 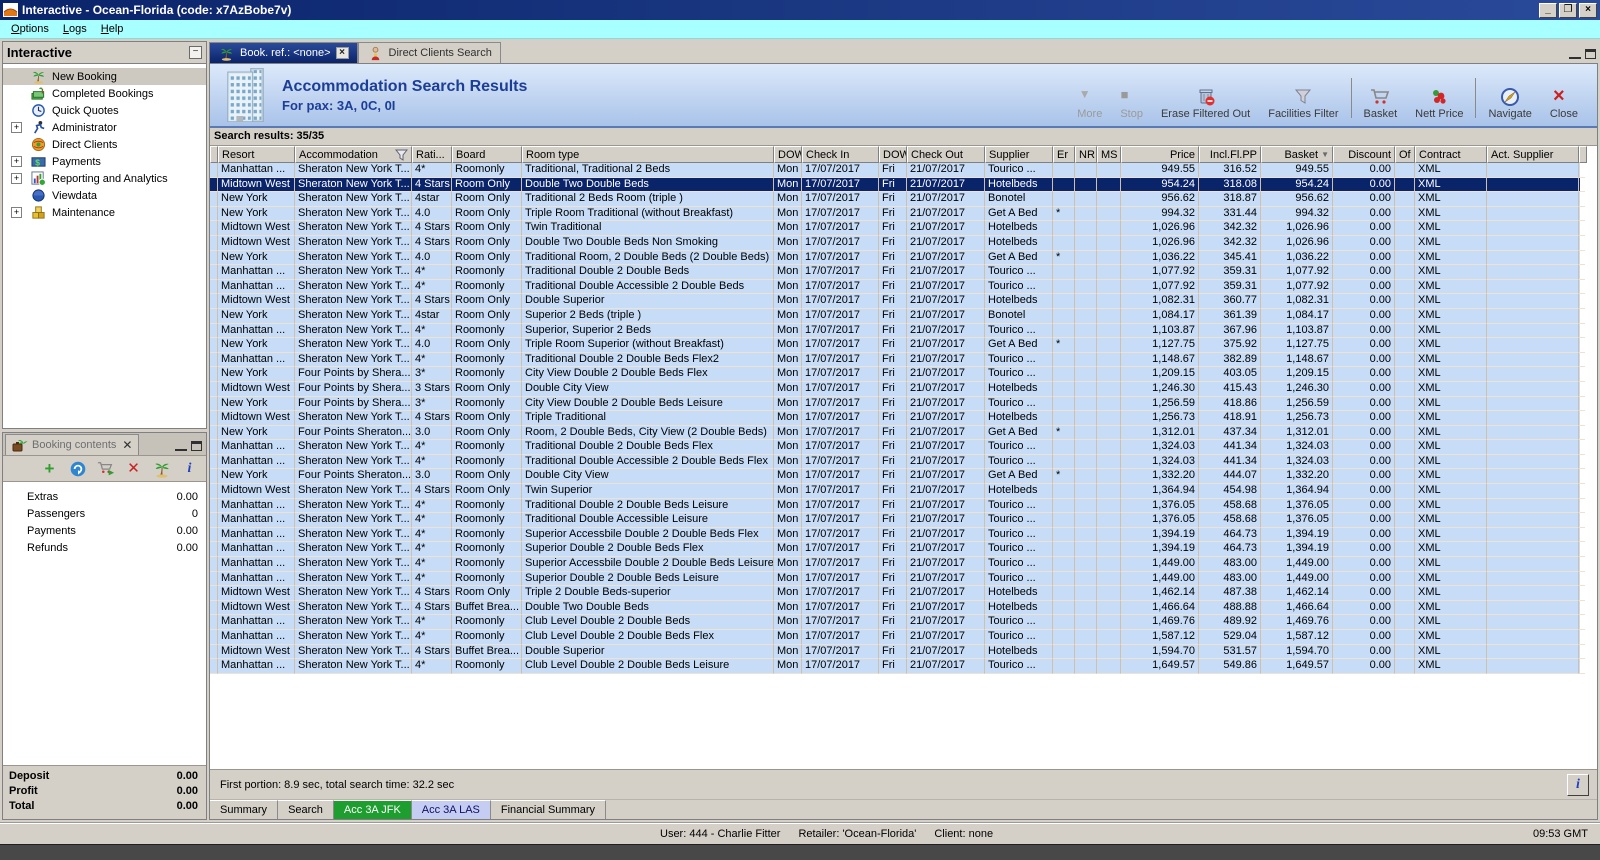 I want to click on main-panel-maximize-icon, so click(x=1590, y=54).